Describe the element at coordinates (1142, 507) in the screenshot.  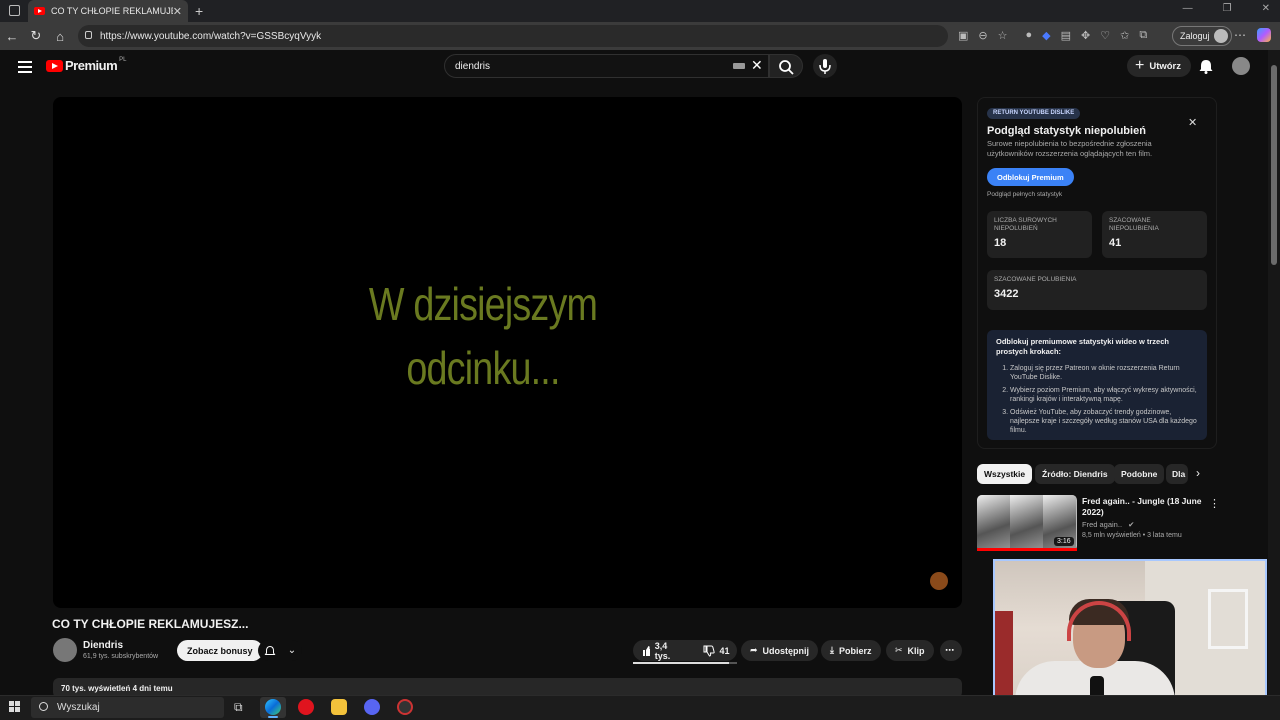
I see `recommended-title: Fred again.. - Jungle (18 June 2022)` at that location.